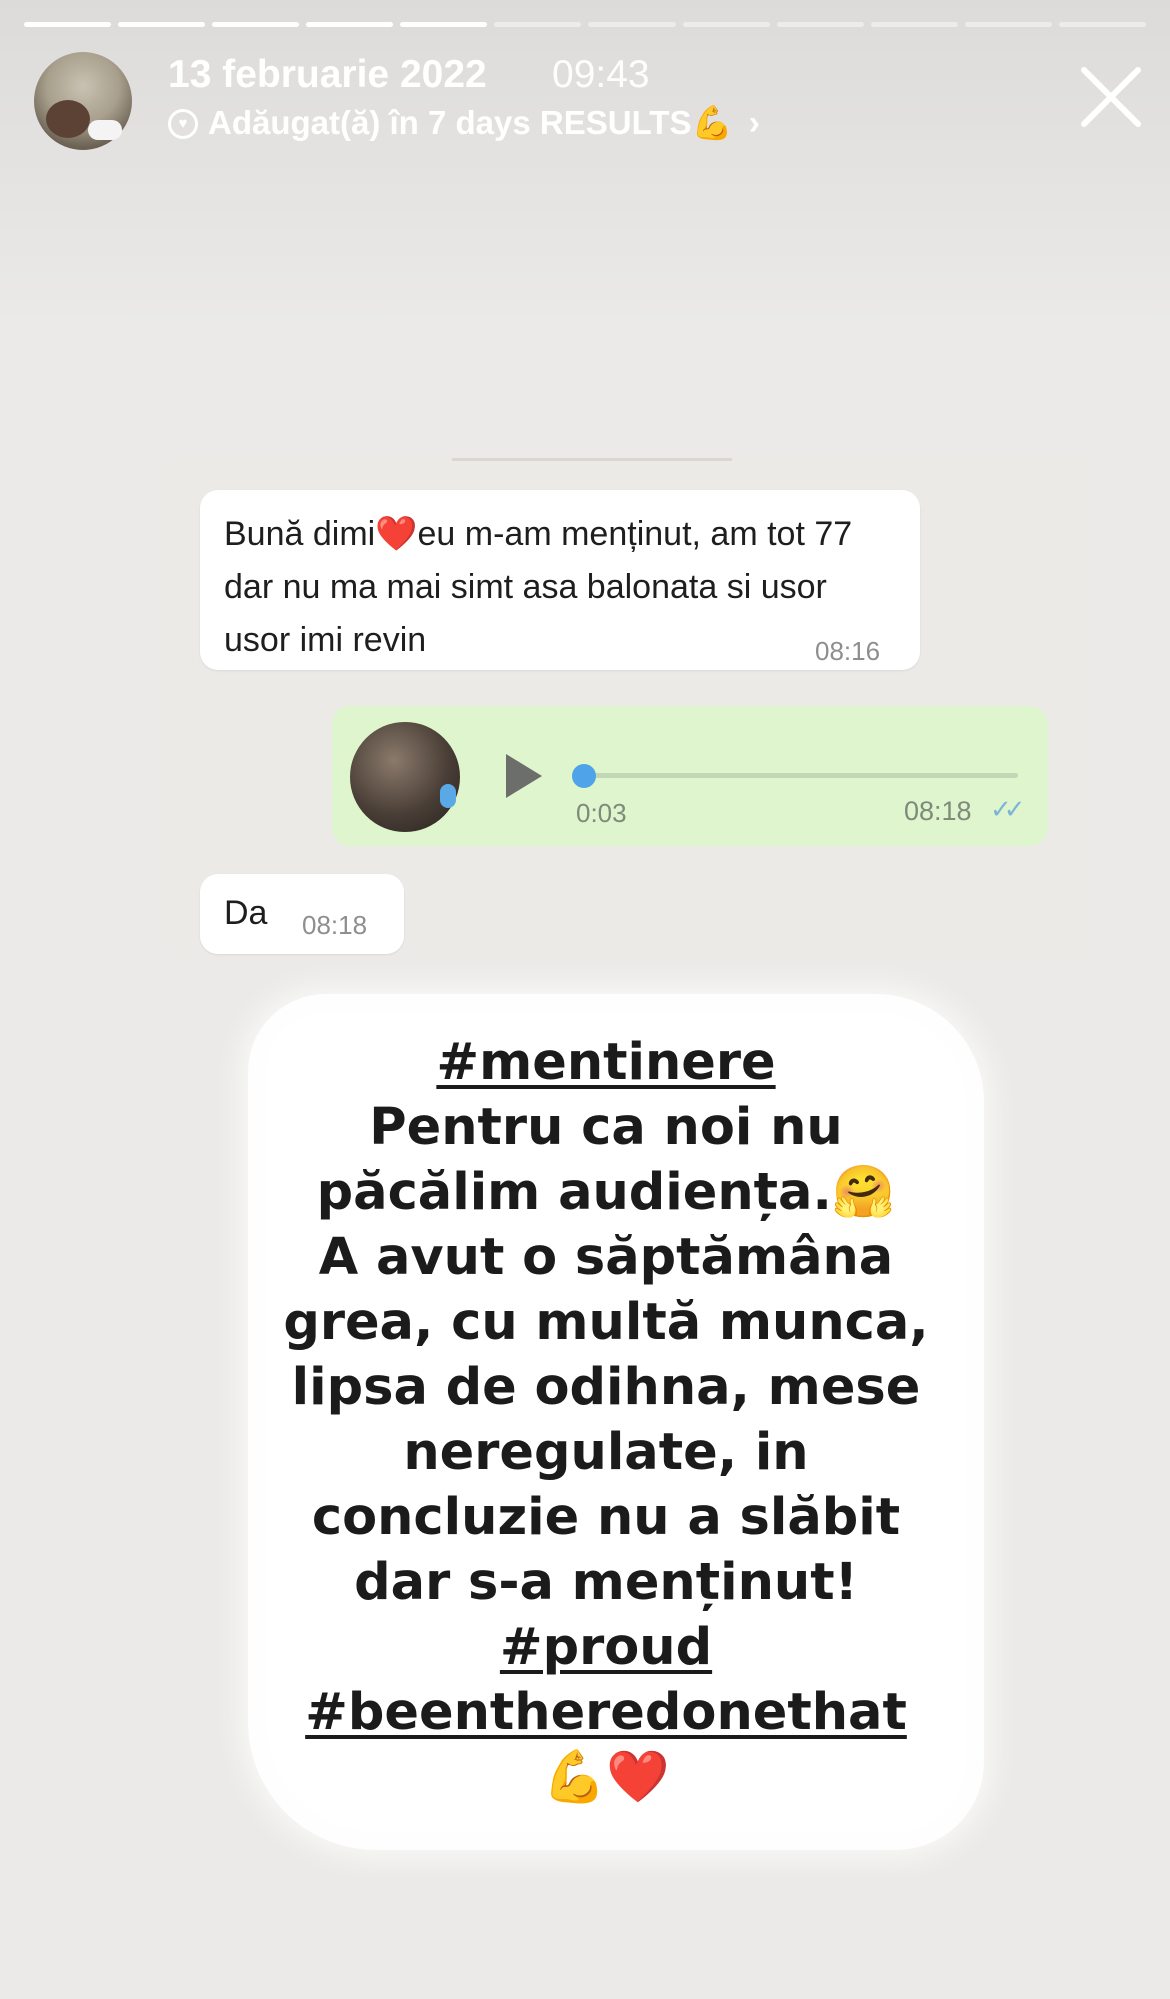 The image size is (1170, 1999). Describe the element at coordinates (938, 811) in the screenshot. I see `voice-time: 08:18` at that location.